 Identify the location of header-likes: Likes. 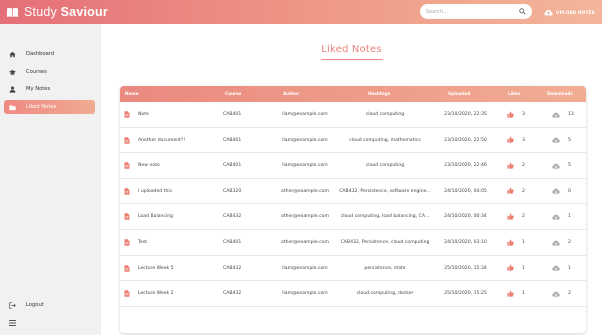
(514, 94).